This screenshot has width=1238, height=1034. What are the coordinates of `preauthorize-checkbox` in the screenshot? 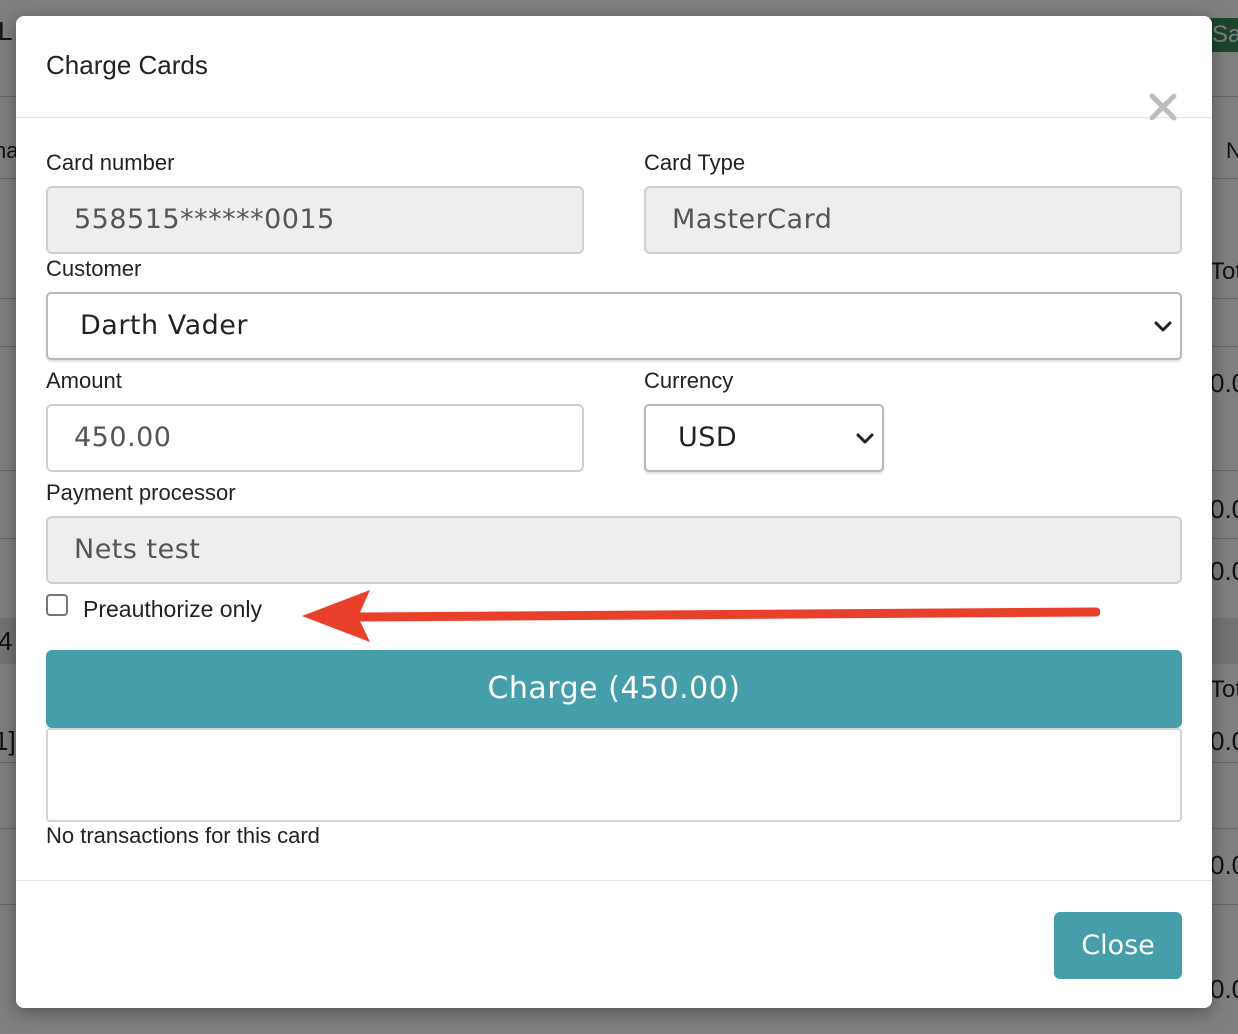 It's located at (57, 605).